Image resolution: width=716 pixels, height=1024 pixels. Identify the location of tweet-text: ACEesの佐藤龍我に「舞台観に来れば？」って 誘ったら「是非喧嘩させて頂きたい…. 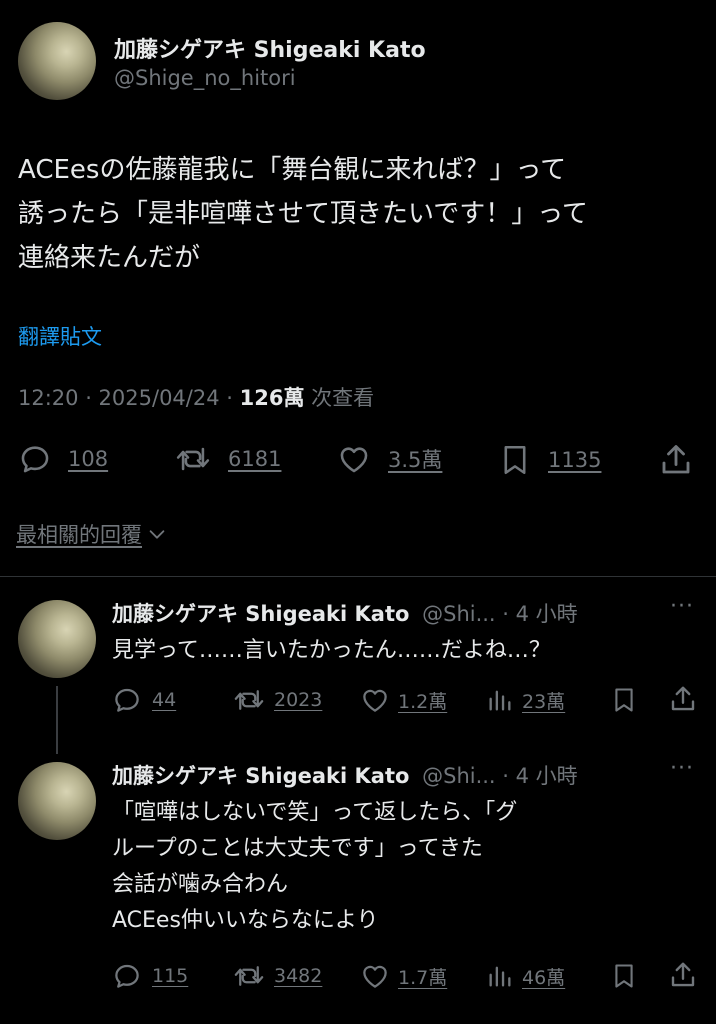
(303, 214).